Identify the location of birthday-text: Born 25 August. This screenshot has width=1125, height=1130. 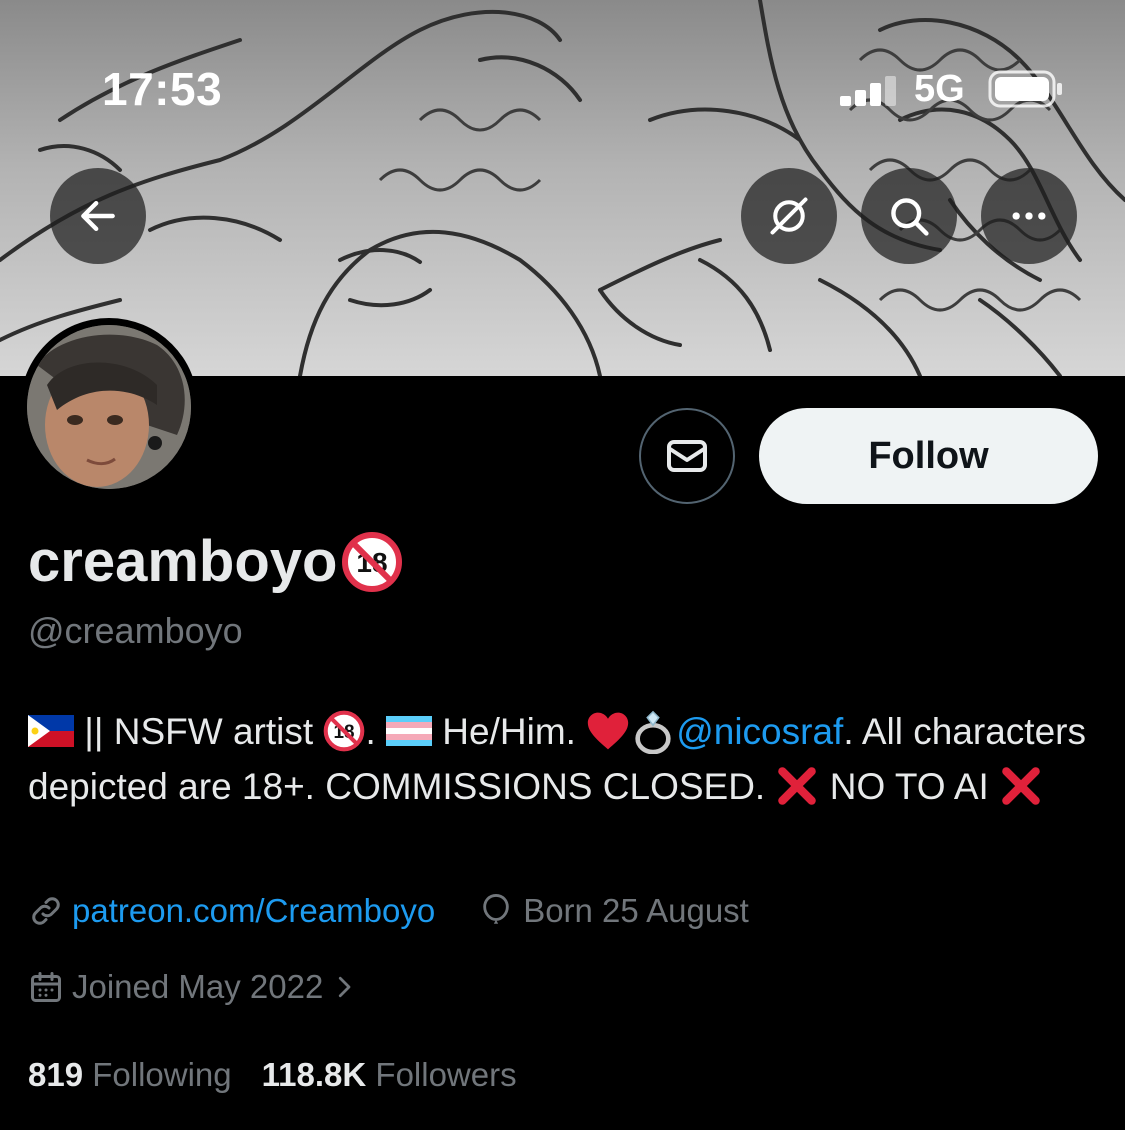
(636, 910).